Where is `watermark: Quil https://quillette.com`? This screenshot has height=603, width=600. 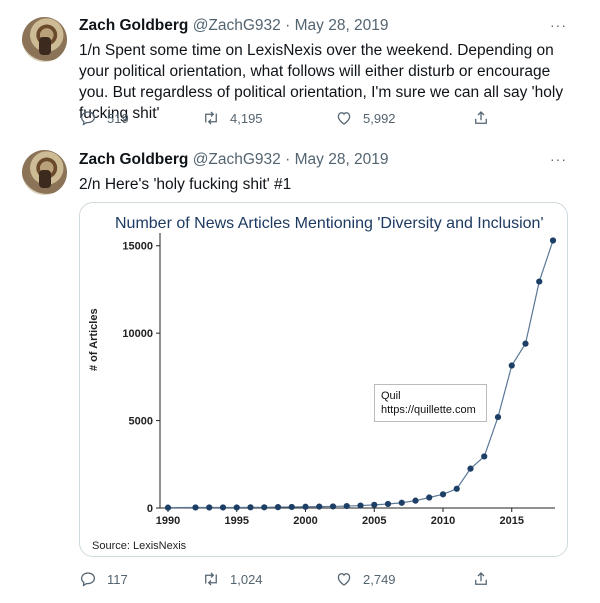 watermark: Quil https://quillette.com is located at coordinates (430, 403).